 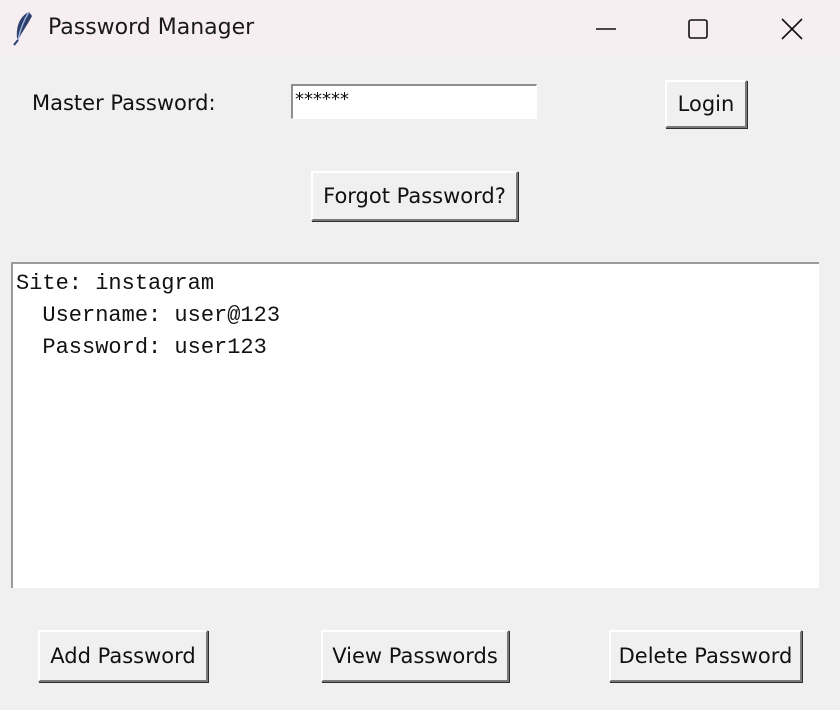 I want to click on minimize-icon, so click(x=606, y=28).